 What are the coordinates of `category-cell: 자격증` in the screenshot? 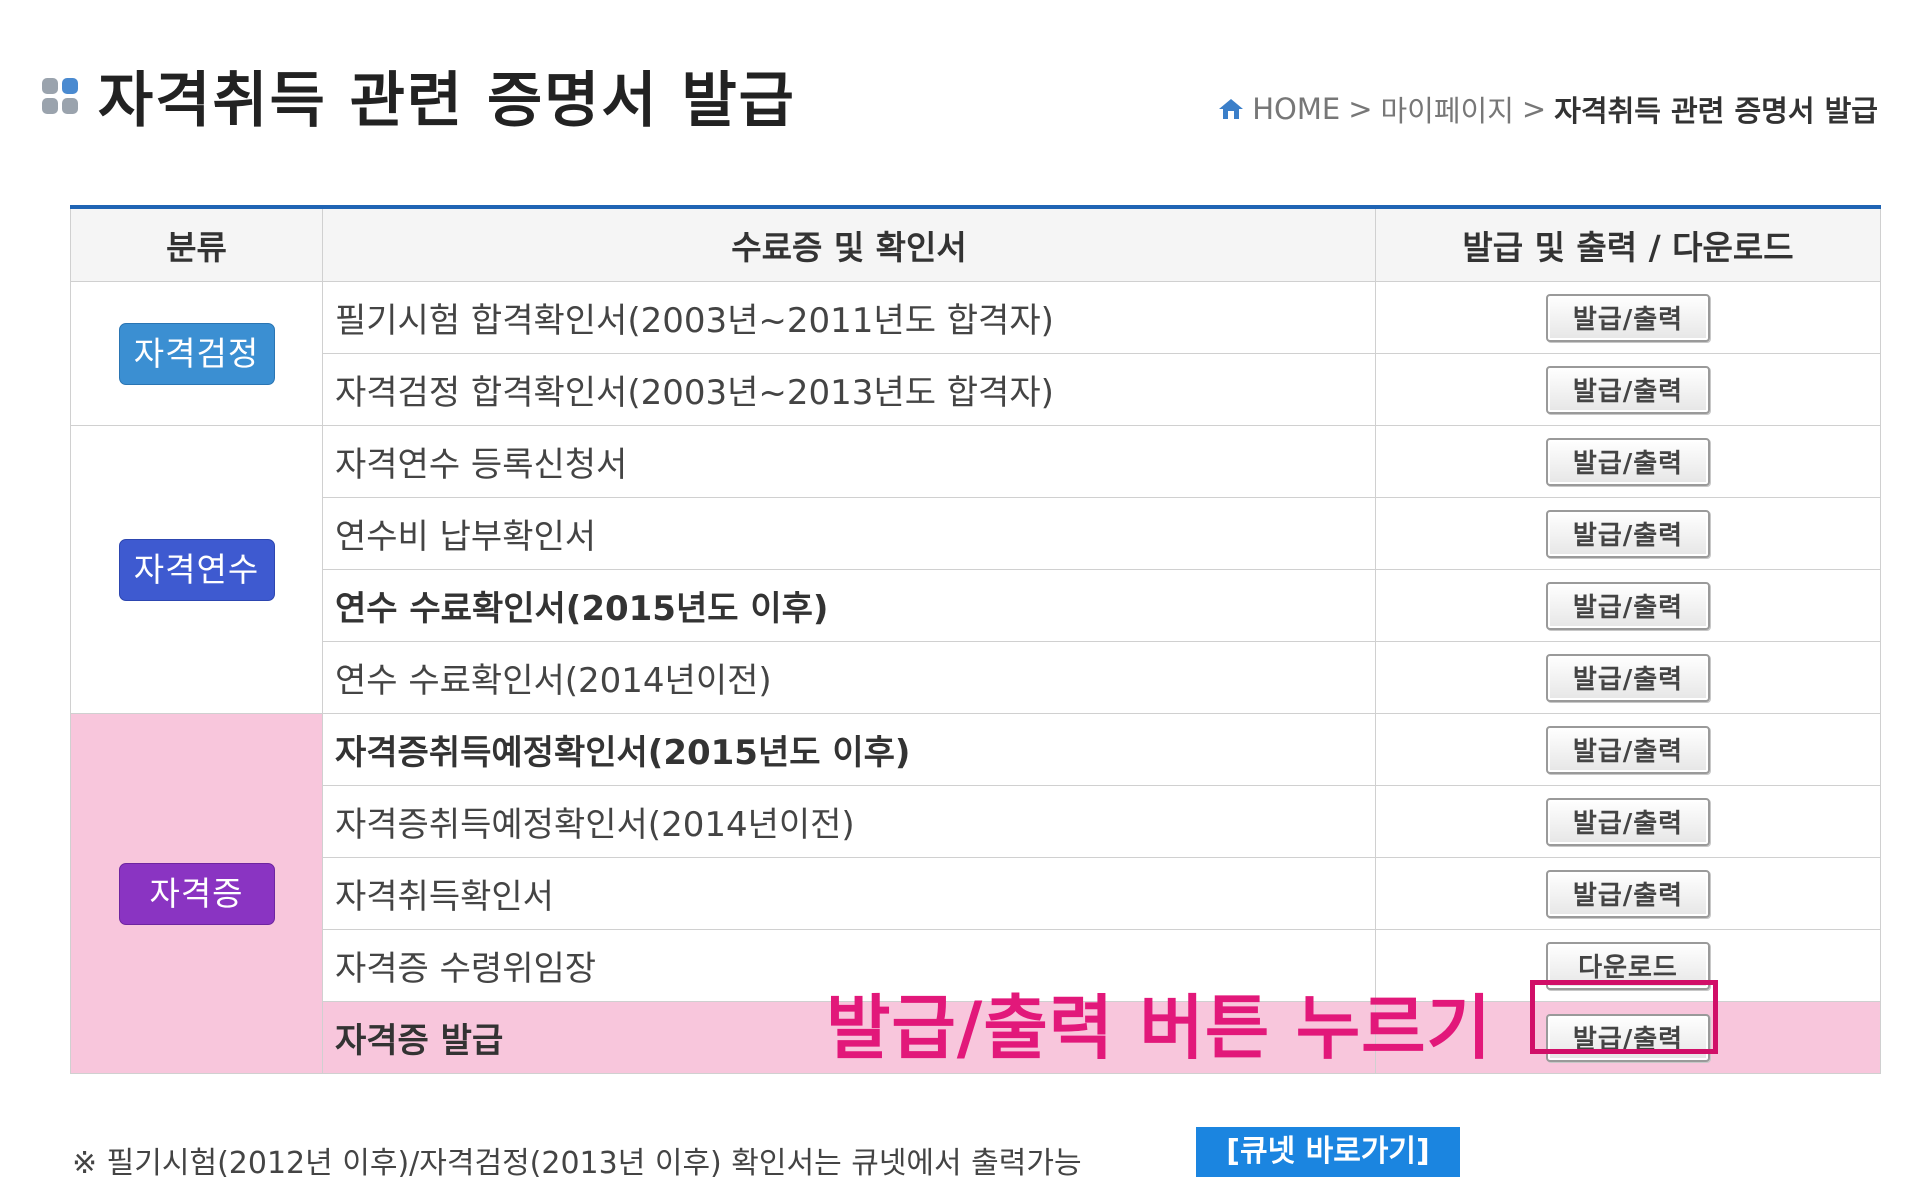 It's located at (196, 893).